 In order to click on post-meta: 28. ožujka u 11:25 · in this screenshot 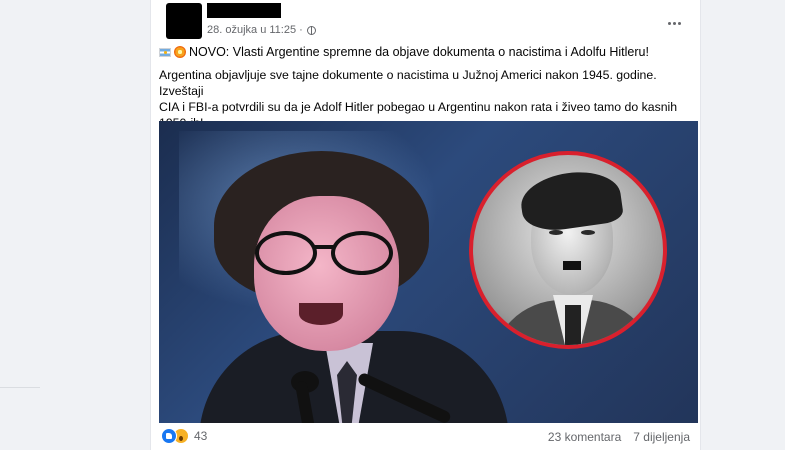, I will do `click(261, 30)`.